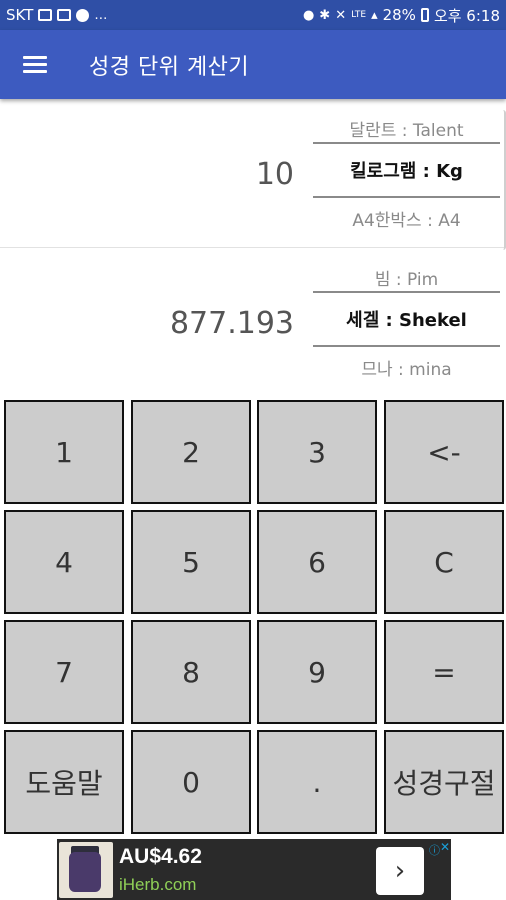 This screenshot has width=506, height=900. I want to click on ad-info-icon: ⓘ, so click(434, 850).